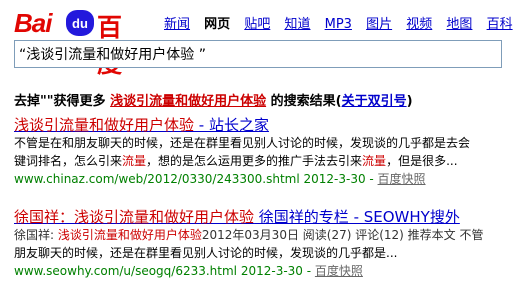  I want to click on nav-tieba: 贴吧, so click(257, 24).